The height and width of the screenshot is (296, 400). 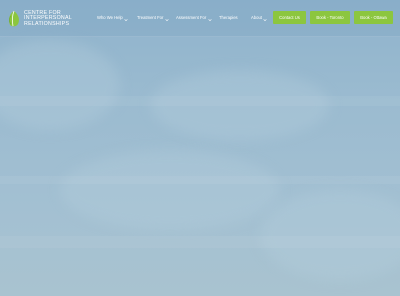 I want to click on nav-item-label: Treatment For, so click(x=150, y=17).